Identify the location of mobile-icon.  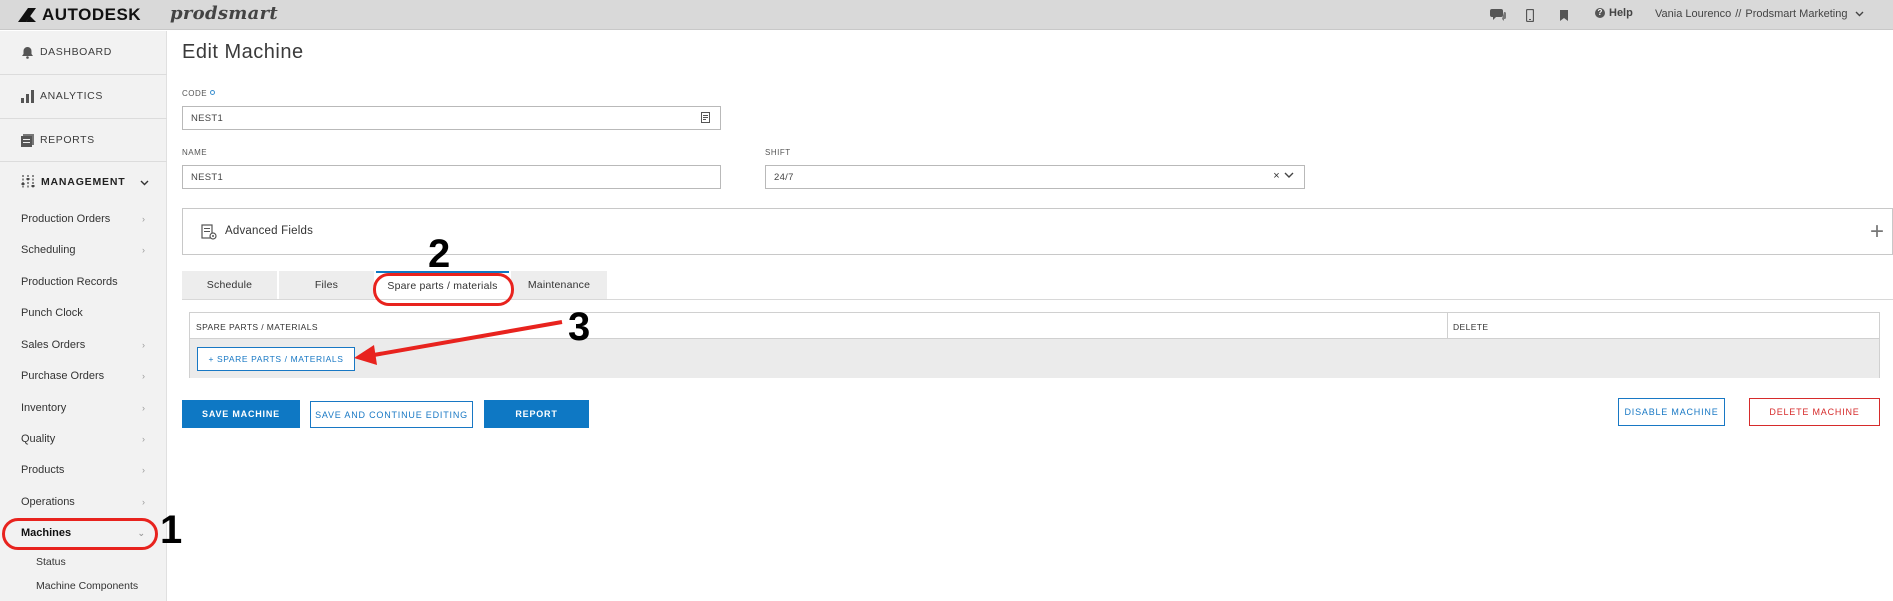
(1530, 15).